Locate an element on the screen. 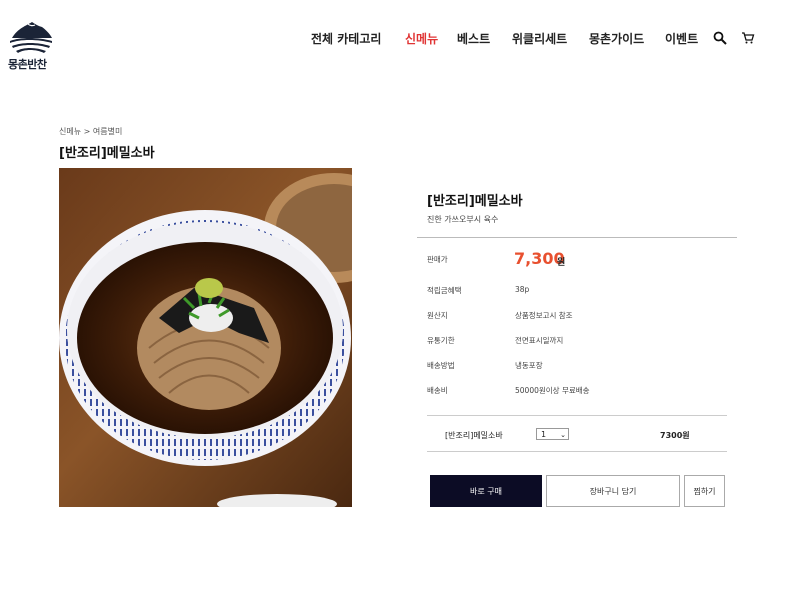  main-nav: 전체 카테고리 신메뉴 베스트 위클리세트 몽촌가이드 이벤트 is located at coordinates (400, 38).